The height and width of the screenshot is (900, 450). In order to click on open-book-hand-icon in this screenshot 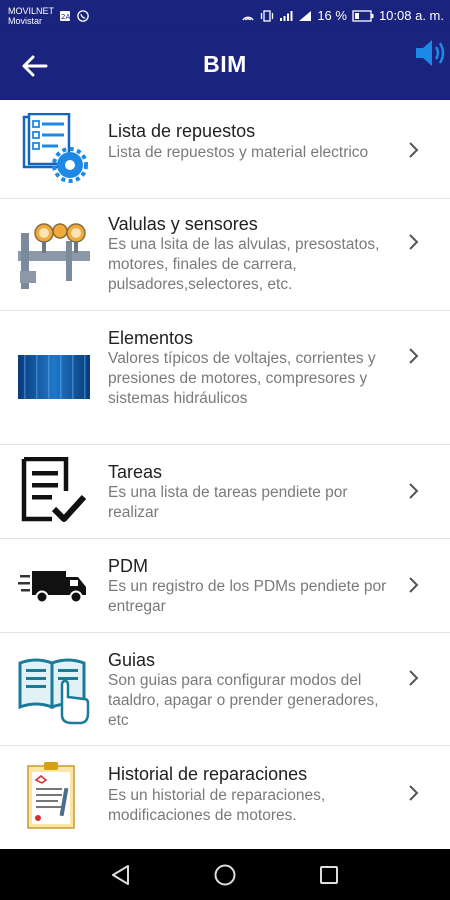, I will do `click(54, 691)`.